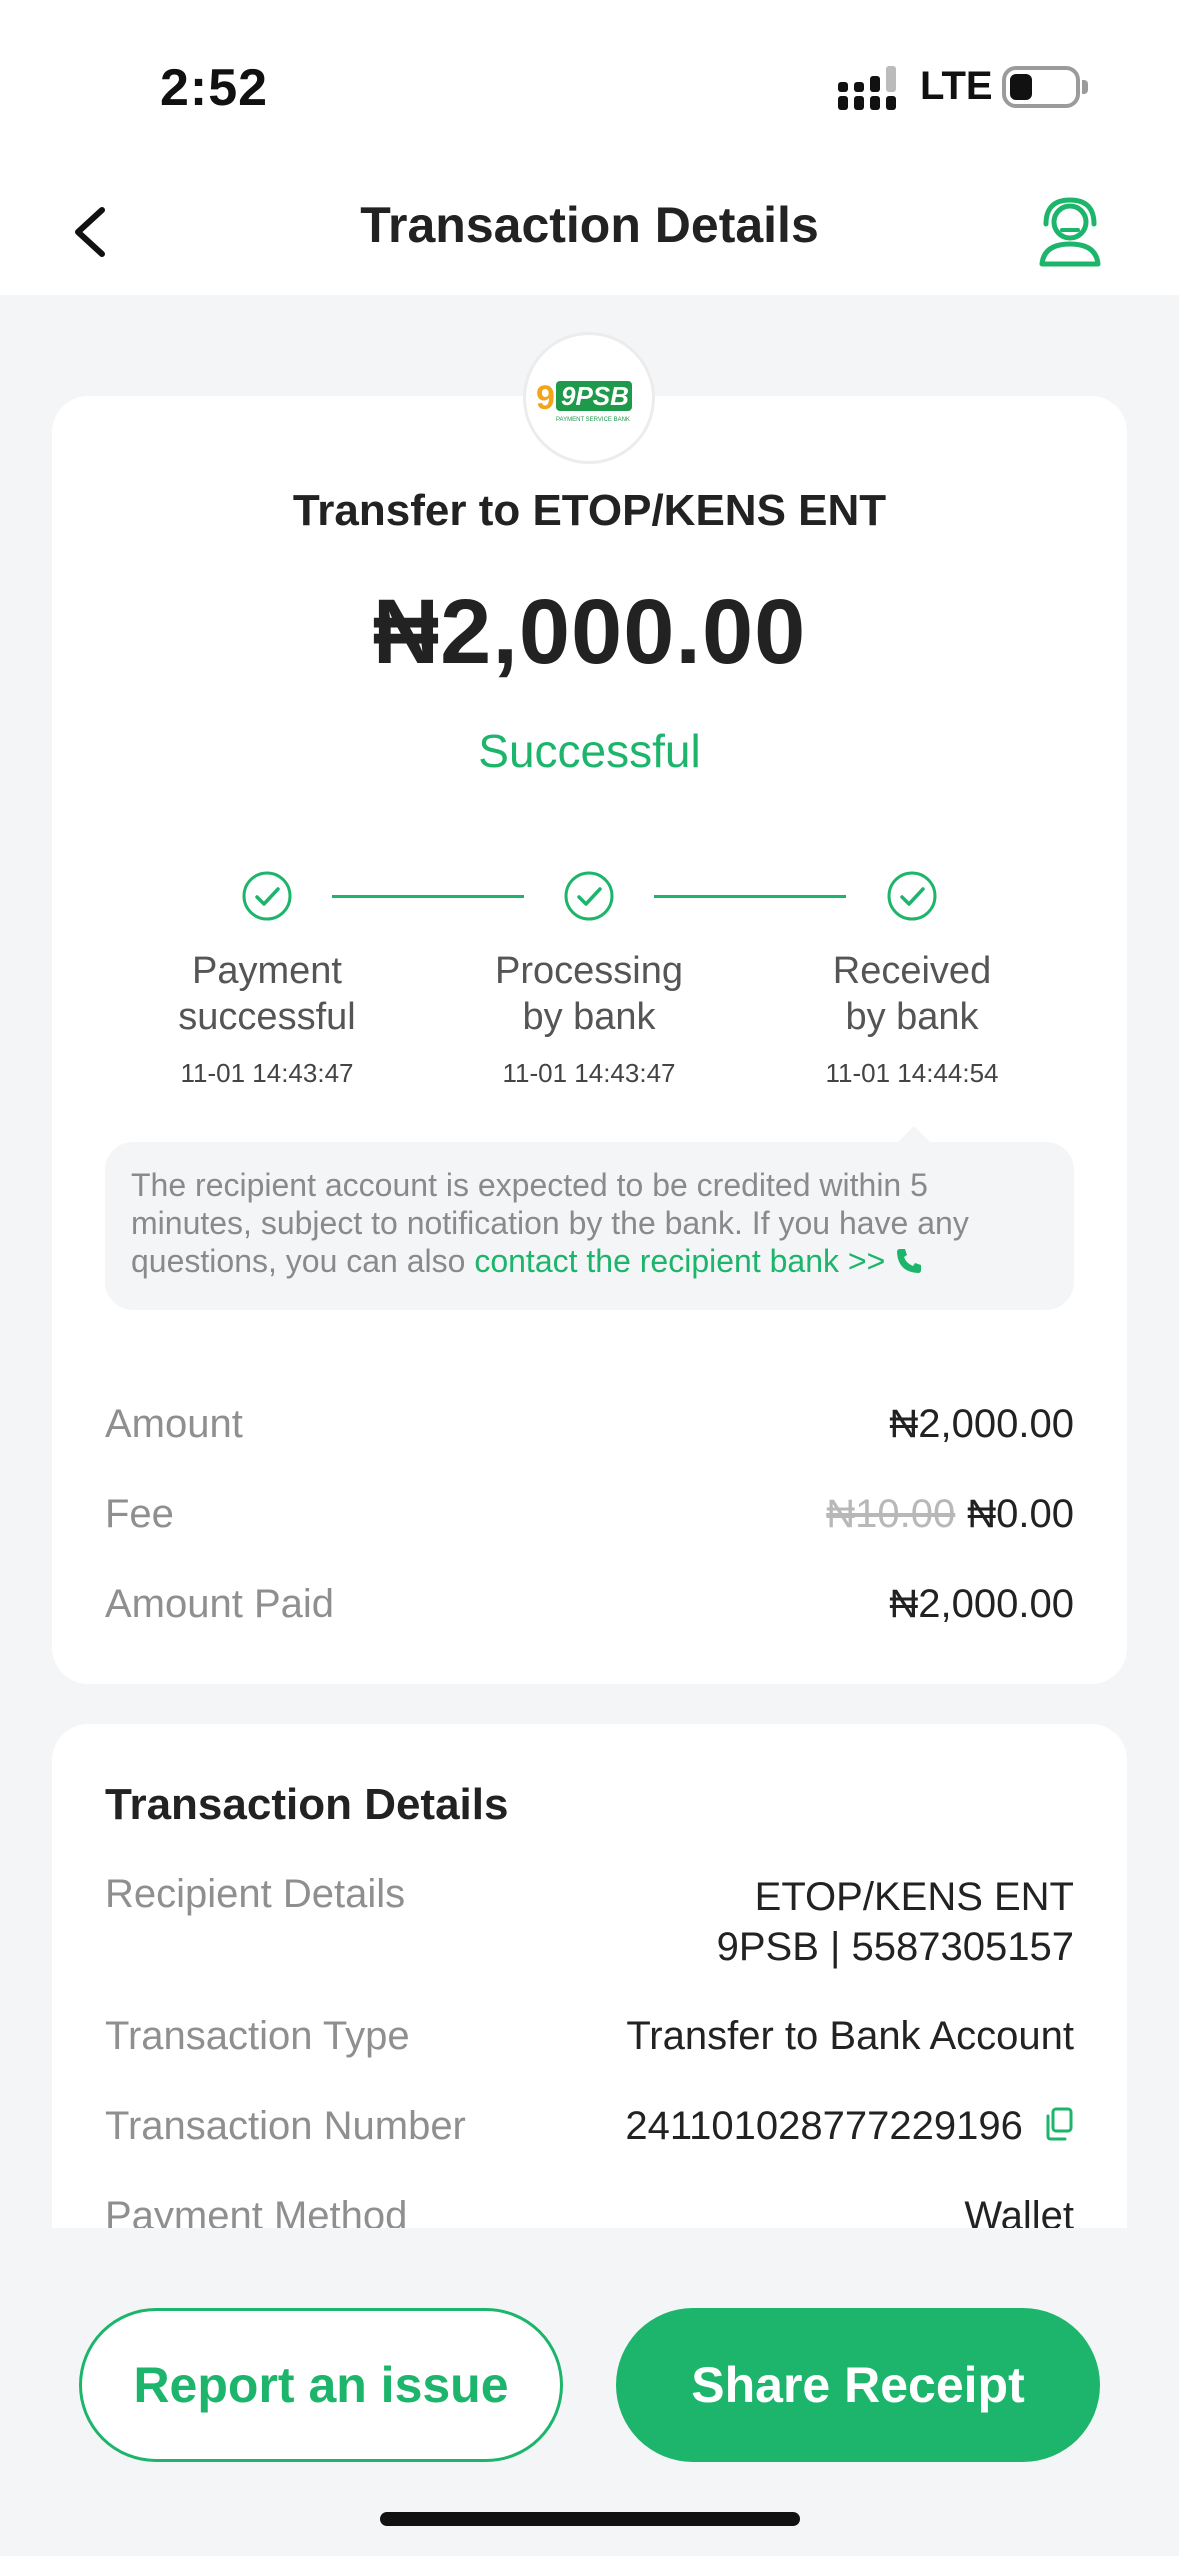 This screenshot has height=2556, width=1179. What do you see at coordinates (912, 1073) in the screenshot?
I see `step-time: 11-01 14:44:54` at bounding box center [912, 1073].